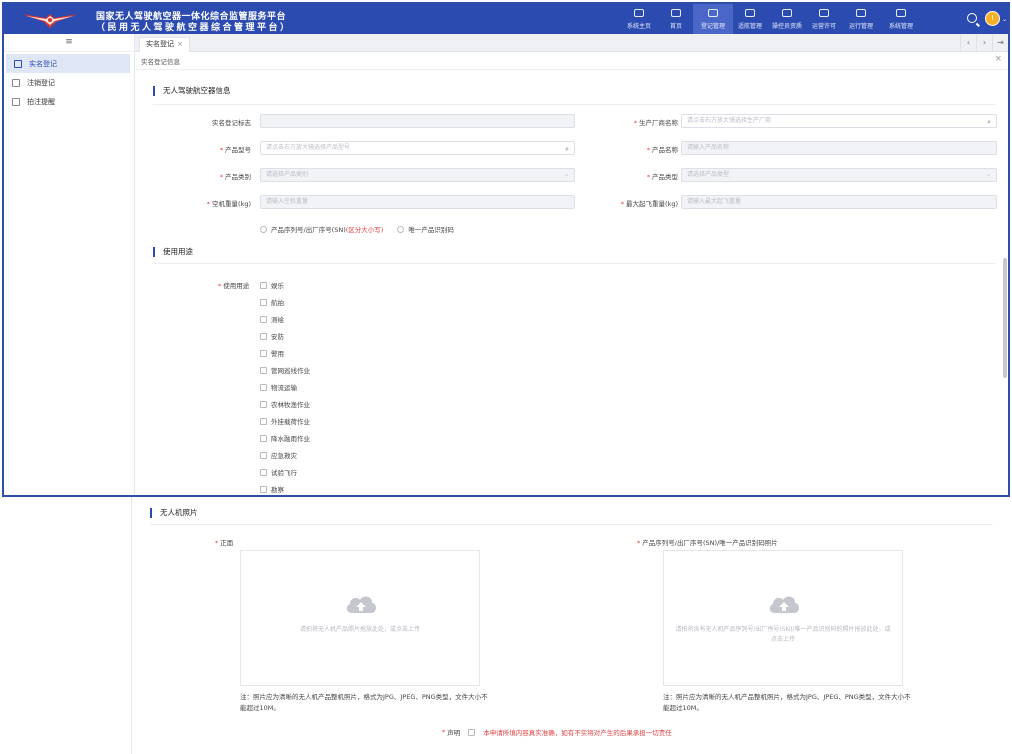  What do you see at coordinates (164, 44) in the screenshot?
I see `tab-real-name: 实名登记 ×` at bounding box center [164, 44].